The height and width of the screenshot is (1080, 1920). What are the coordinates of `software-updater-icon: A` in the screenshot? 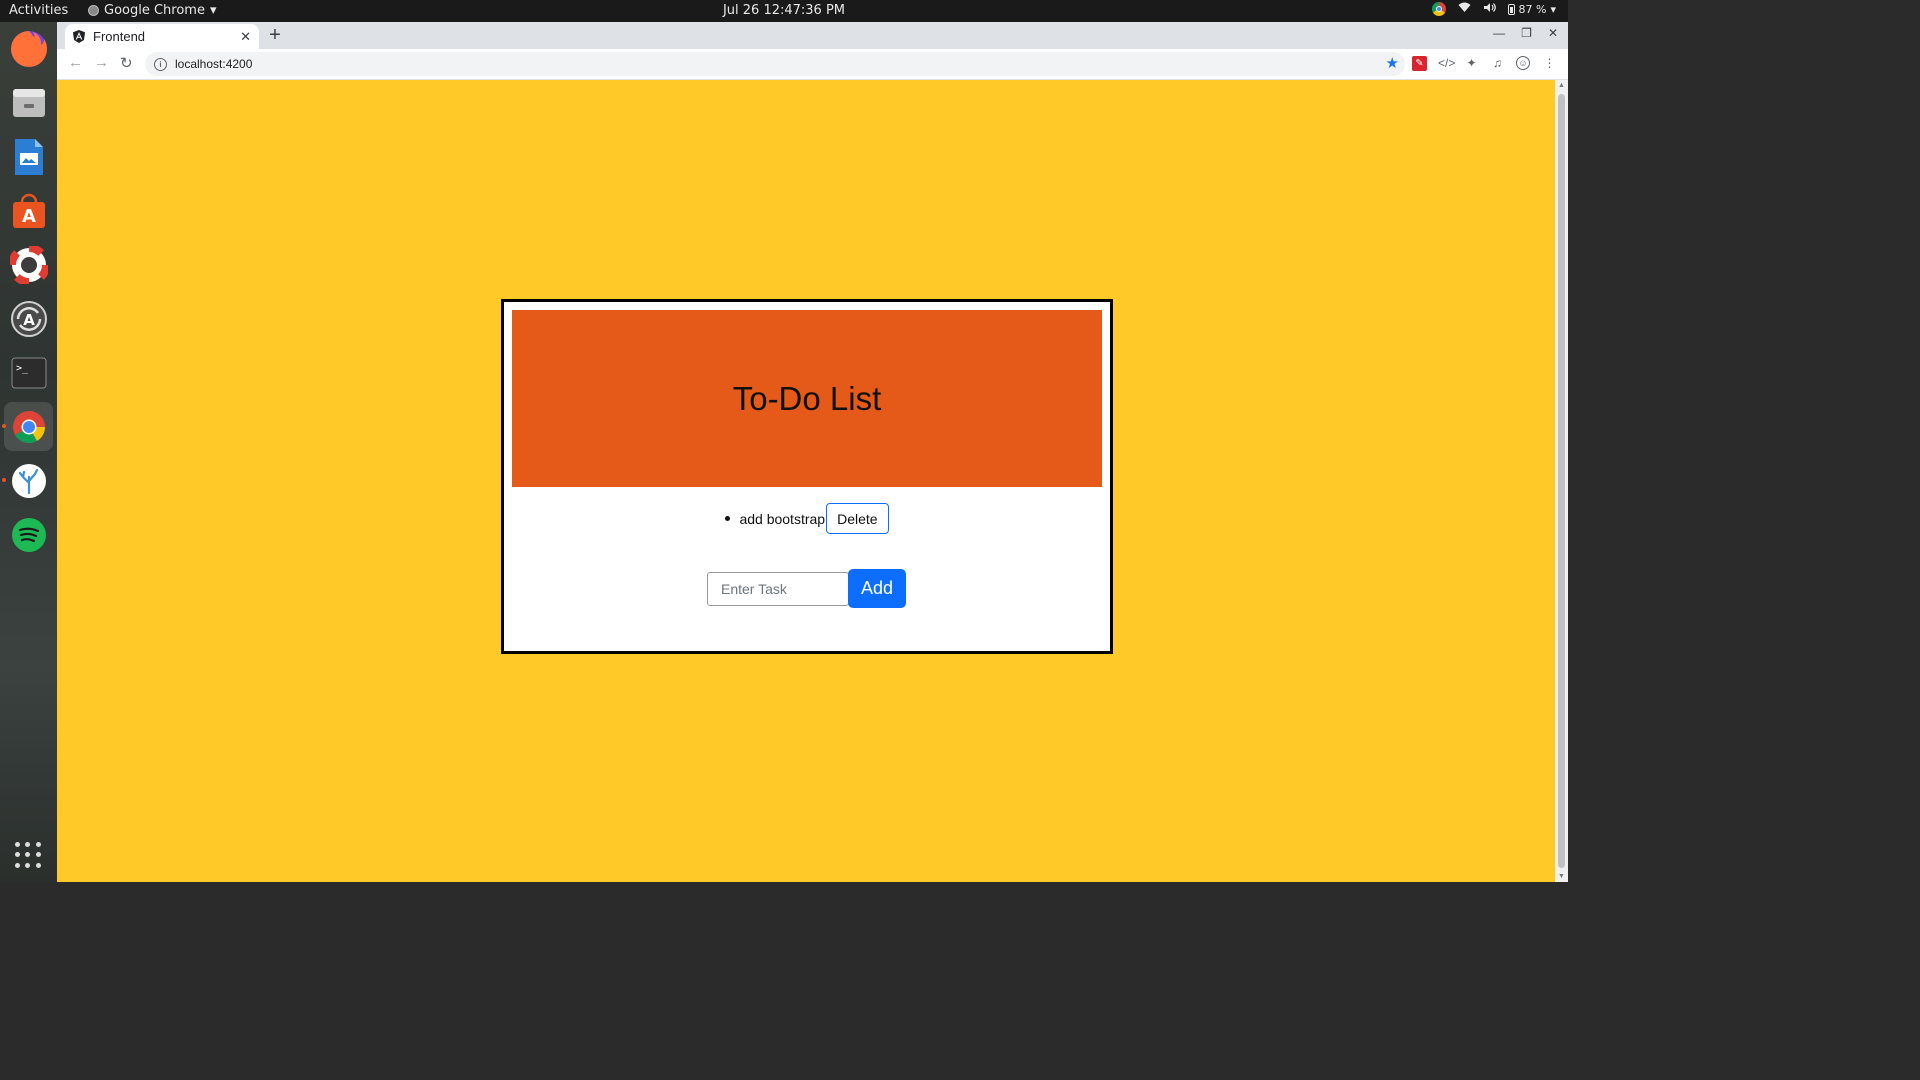 It's located at (28, 318).